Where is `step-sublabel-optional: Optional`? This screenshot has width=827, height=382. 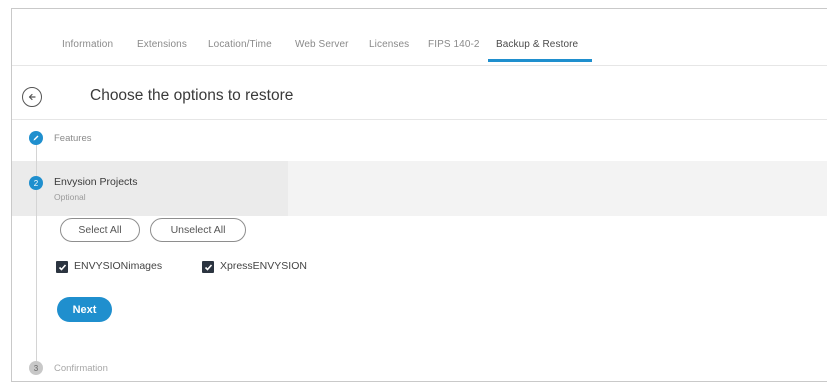
step-sublabel-optional: Optional is located at coordinates (70, 197).